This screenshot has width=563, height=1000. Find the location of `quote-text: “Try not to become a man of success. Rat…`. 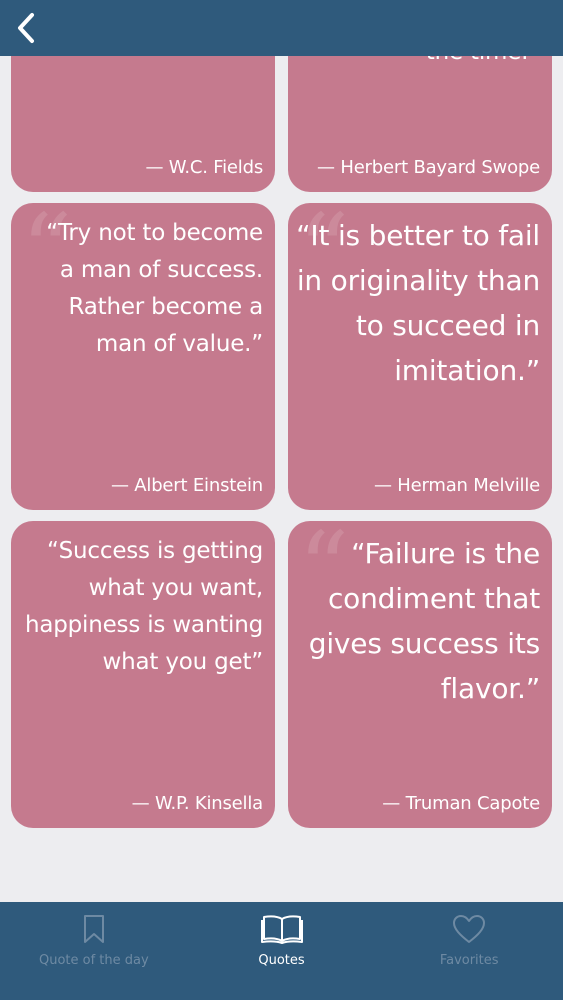

quote-text: “Try not to become a man of success. Rat… is located at coordinates (154, 288).